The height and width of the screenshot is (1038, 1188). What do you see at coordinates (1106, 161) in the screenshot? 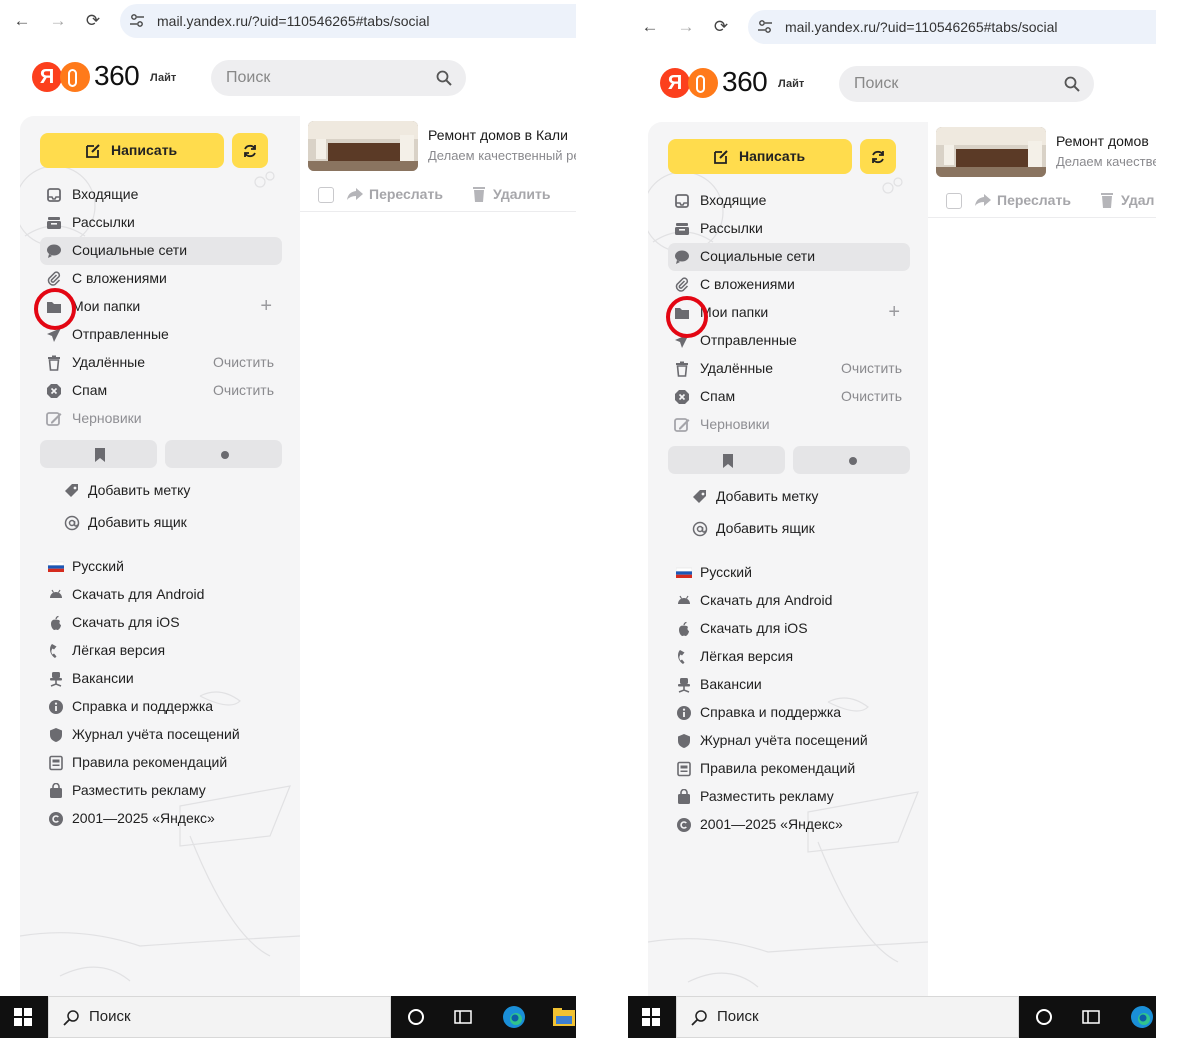
I see `ad-text: Делаем качестве` at bounding box center [1106, 161].